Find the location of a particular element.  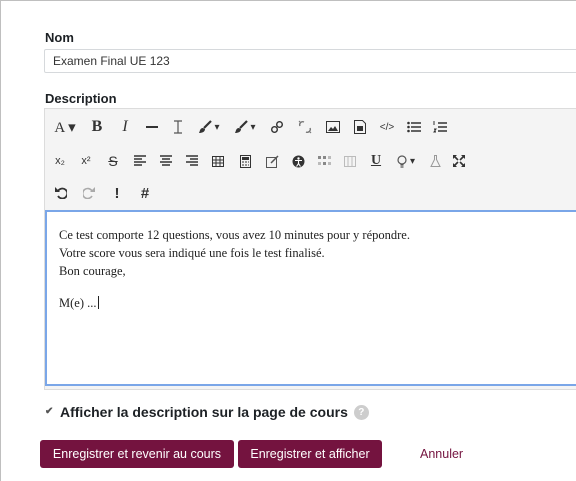

unordered-list-icon is located at coordinates (414, 127).